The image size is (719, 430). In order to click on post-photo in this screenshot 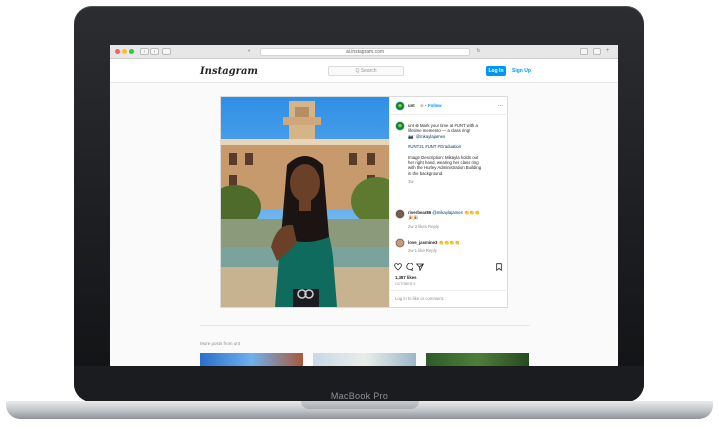, I will do `click(305, 202)`.